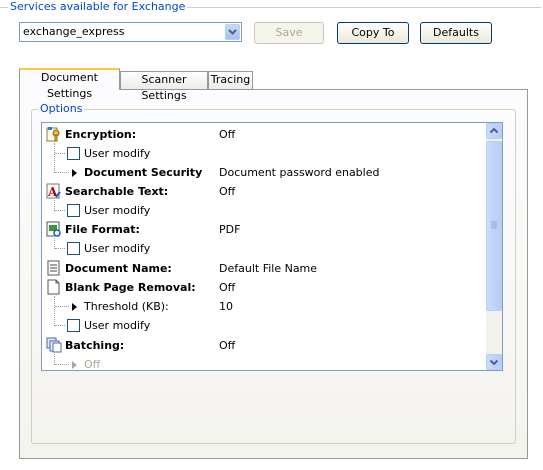  Describe the element at coordinates (54, 229) in the screenshot. I see `document-image-icon` at that location.